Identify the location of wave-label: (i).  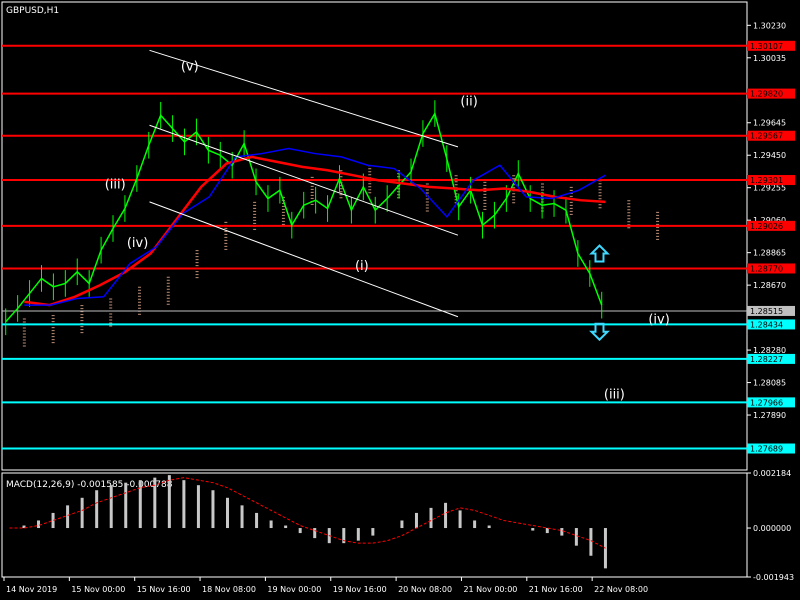
(362, 266).